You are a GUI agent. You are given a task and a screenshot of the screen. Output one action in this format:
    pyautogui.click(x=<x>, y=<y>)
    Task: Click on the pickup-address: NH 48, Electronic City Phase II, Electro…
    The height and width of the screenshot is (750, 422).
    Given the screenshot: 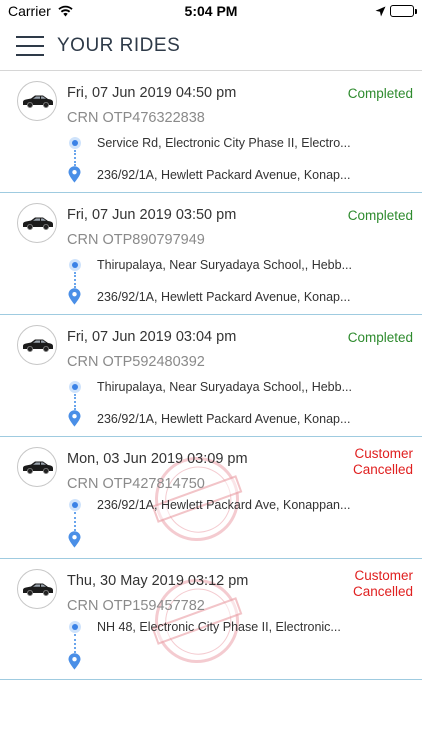 What is the action you would take?
    pyautogui.click(x=219, y=627)
    